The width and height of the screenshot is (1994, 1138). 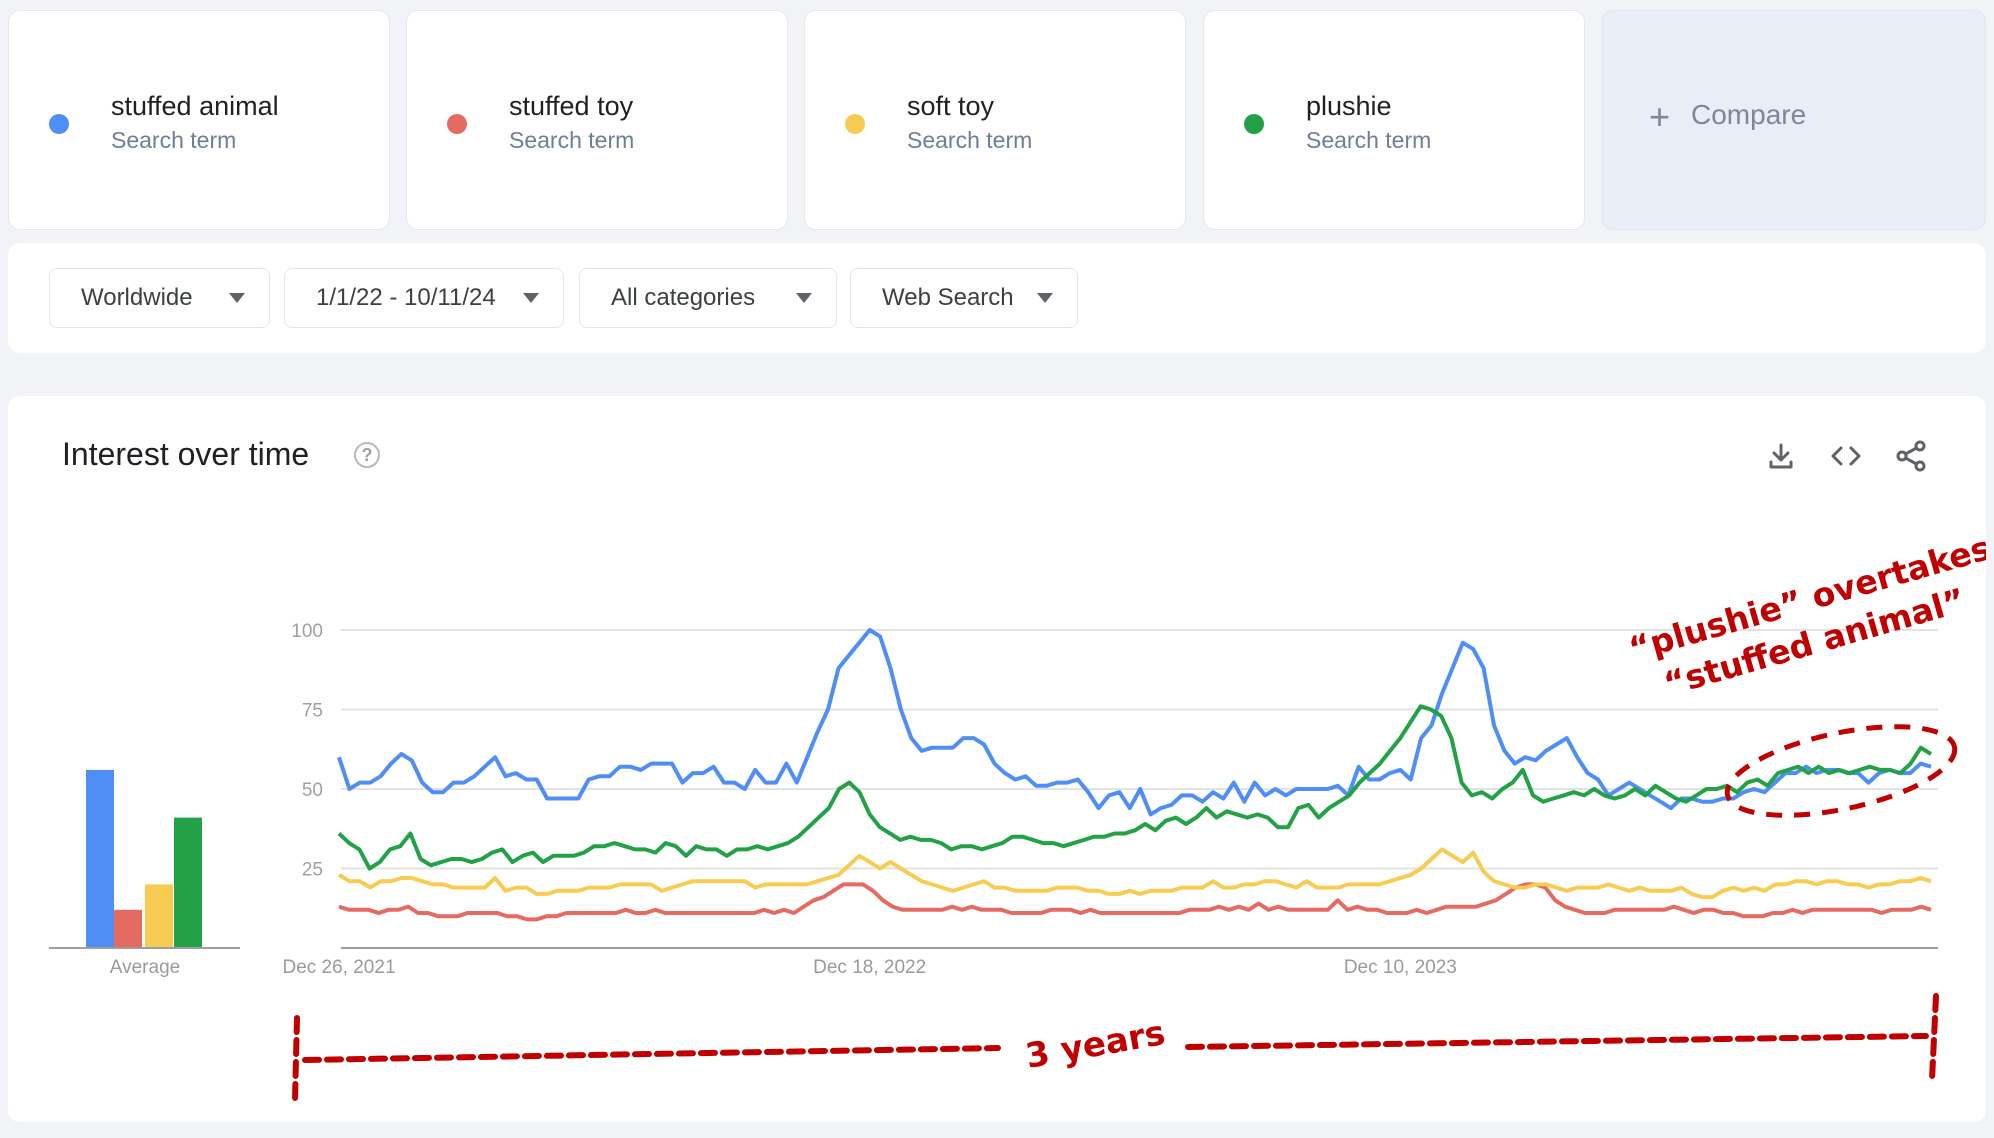 I want to click on span-bracket-left, so click(x=296, y=1059).